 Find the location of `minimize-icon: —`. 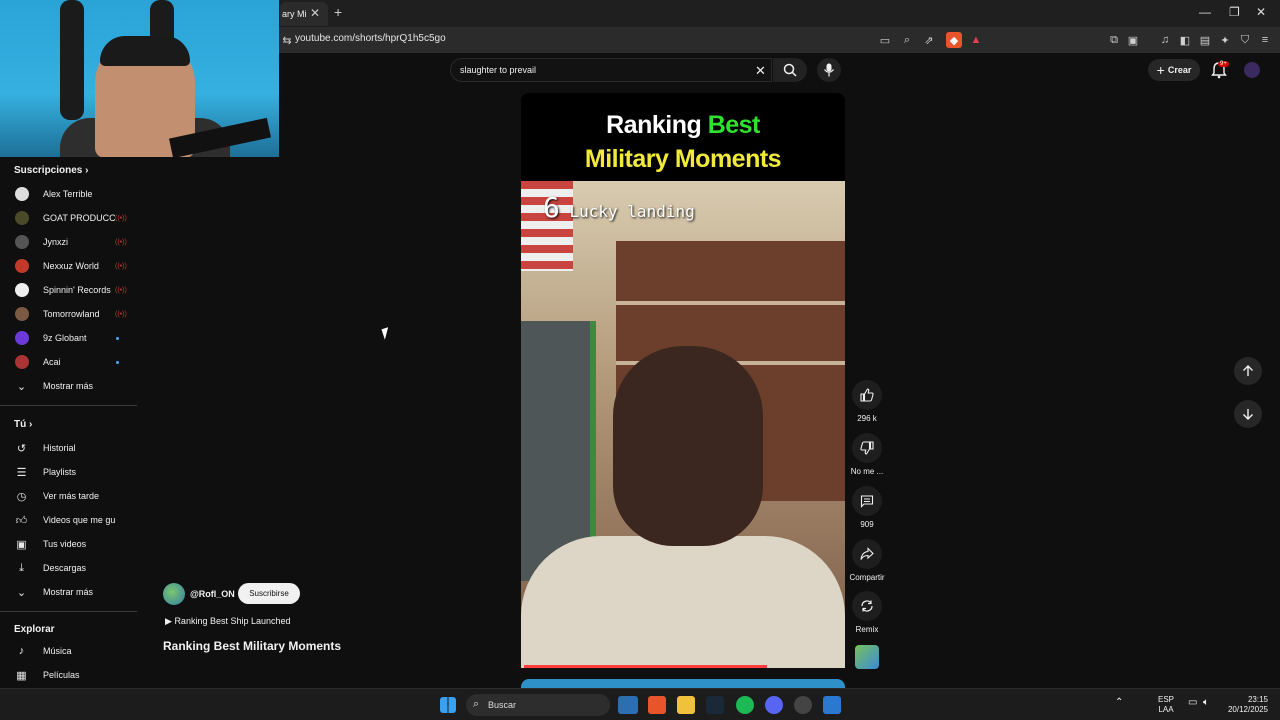

minimize-icon: — is located at coordinates (1205, 12).